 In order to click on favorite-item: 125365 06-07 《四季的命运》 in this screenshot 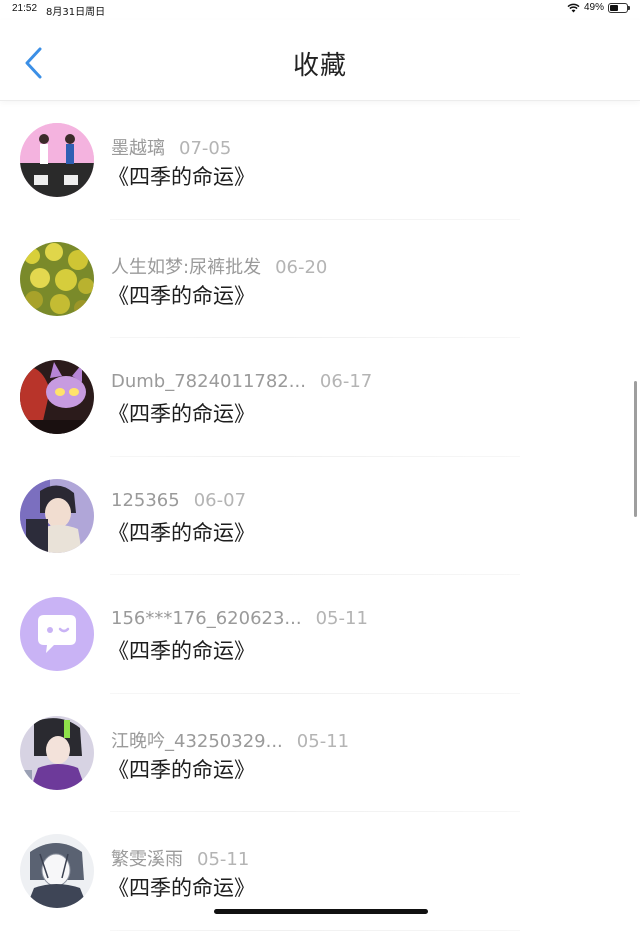, I will do `click(320, 516)`.